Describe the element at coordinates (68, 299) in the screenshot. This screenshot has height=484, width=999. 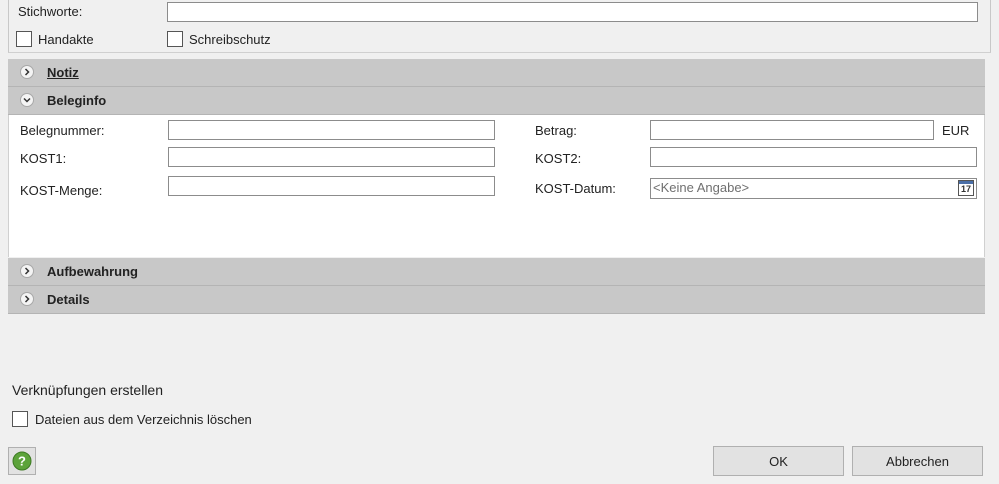
I see `section-details-title: Details` at that location.